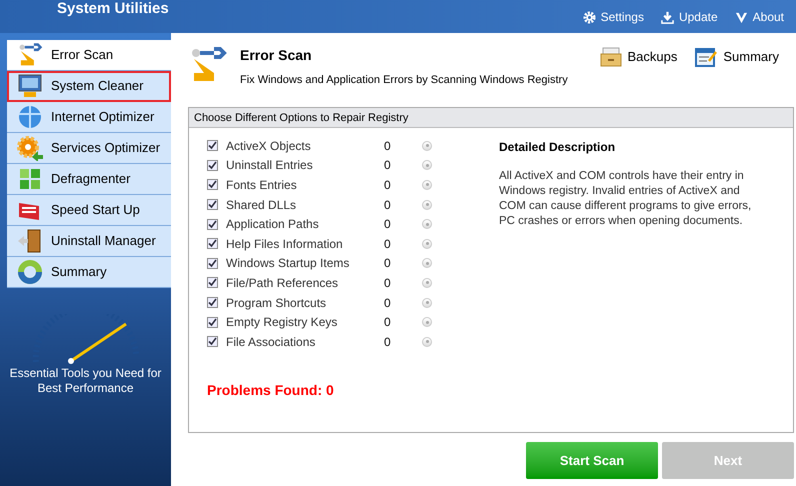  Describe the element at coordinates (89, 148) in the screenshot. I see `sidebar-item: Services Optimizer` at that location.